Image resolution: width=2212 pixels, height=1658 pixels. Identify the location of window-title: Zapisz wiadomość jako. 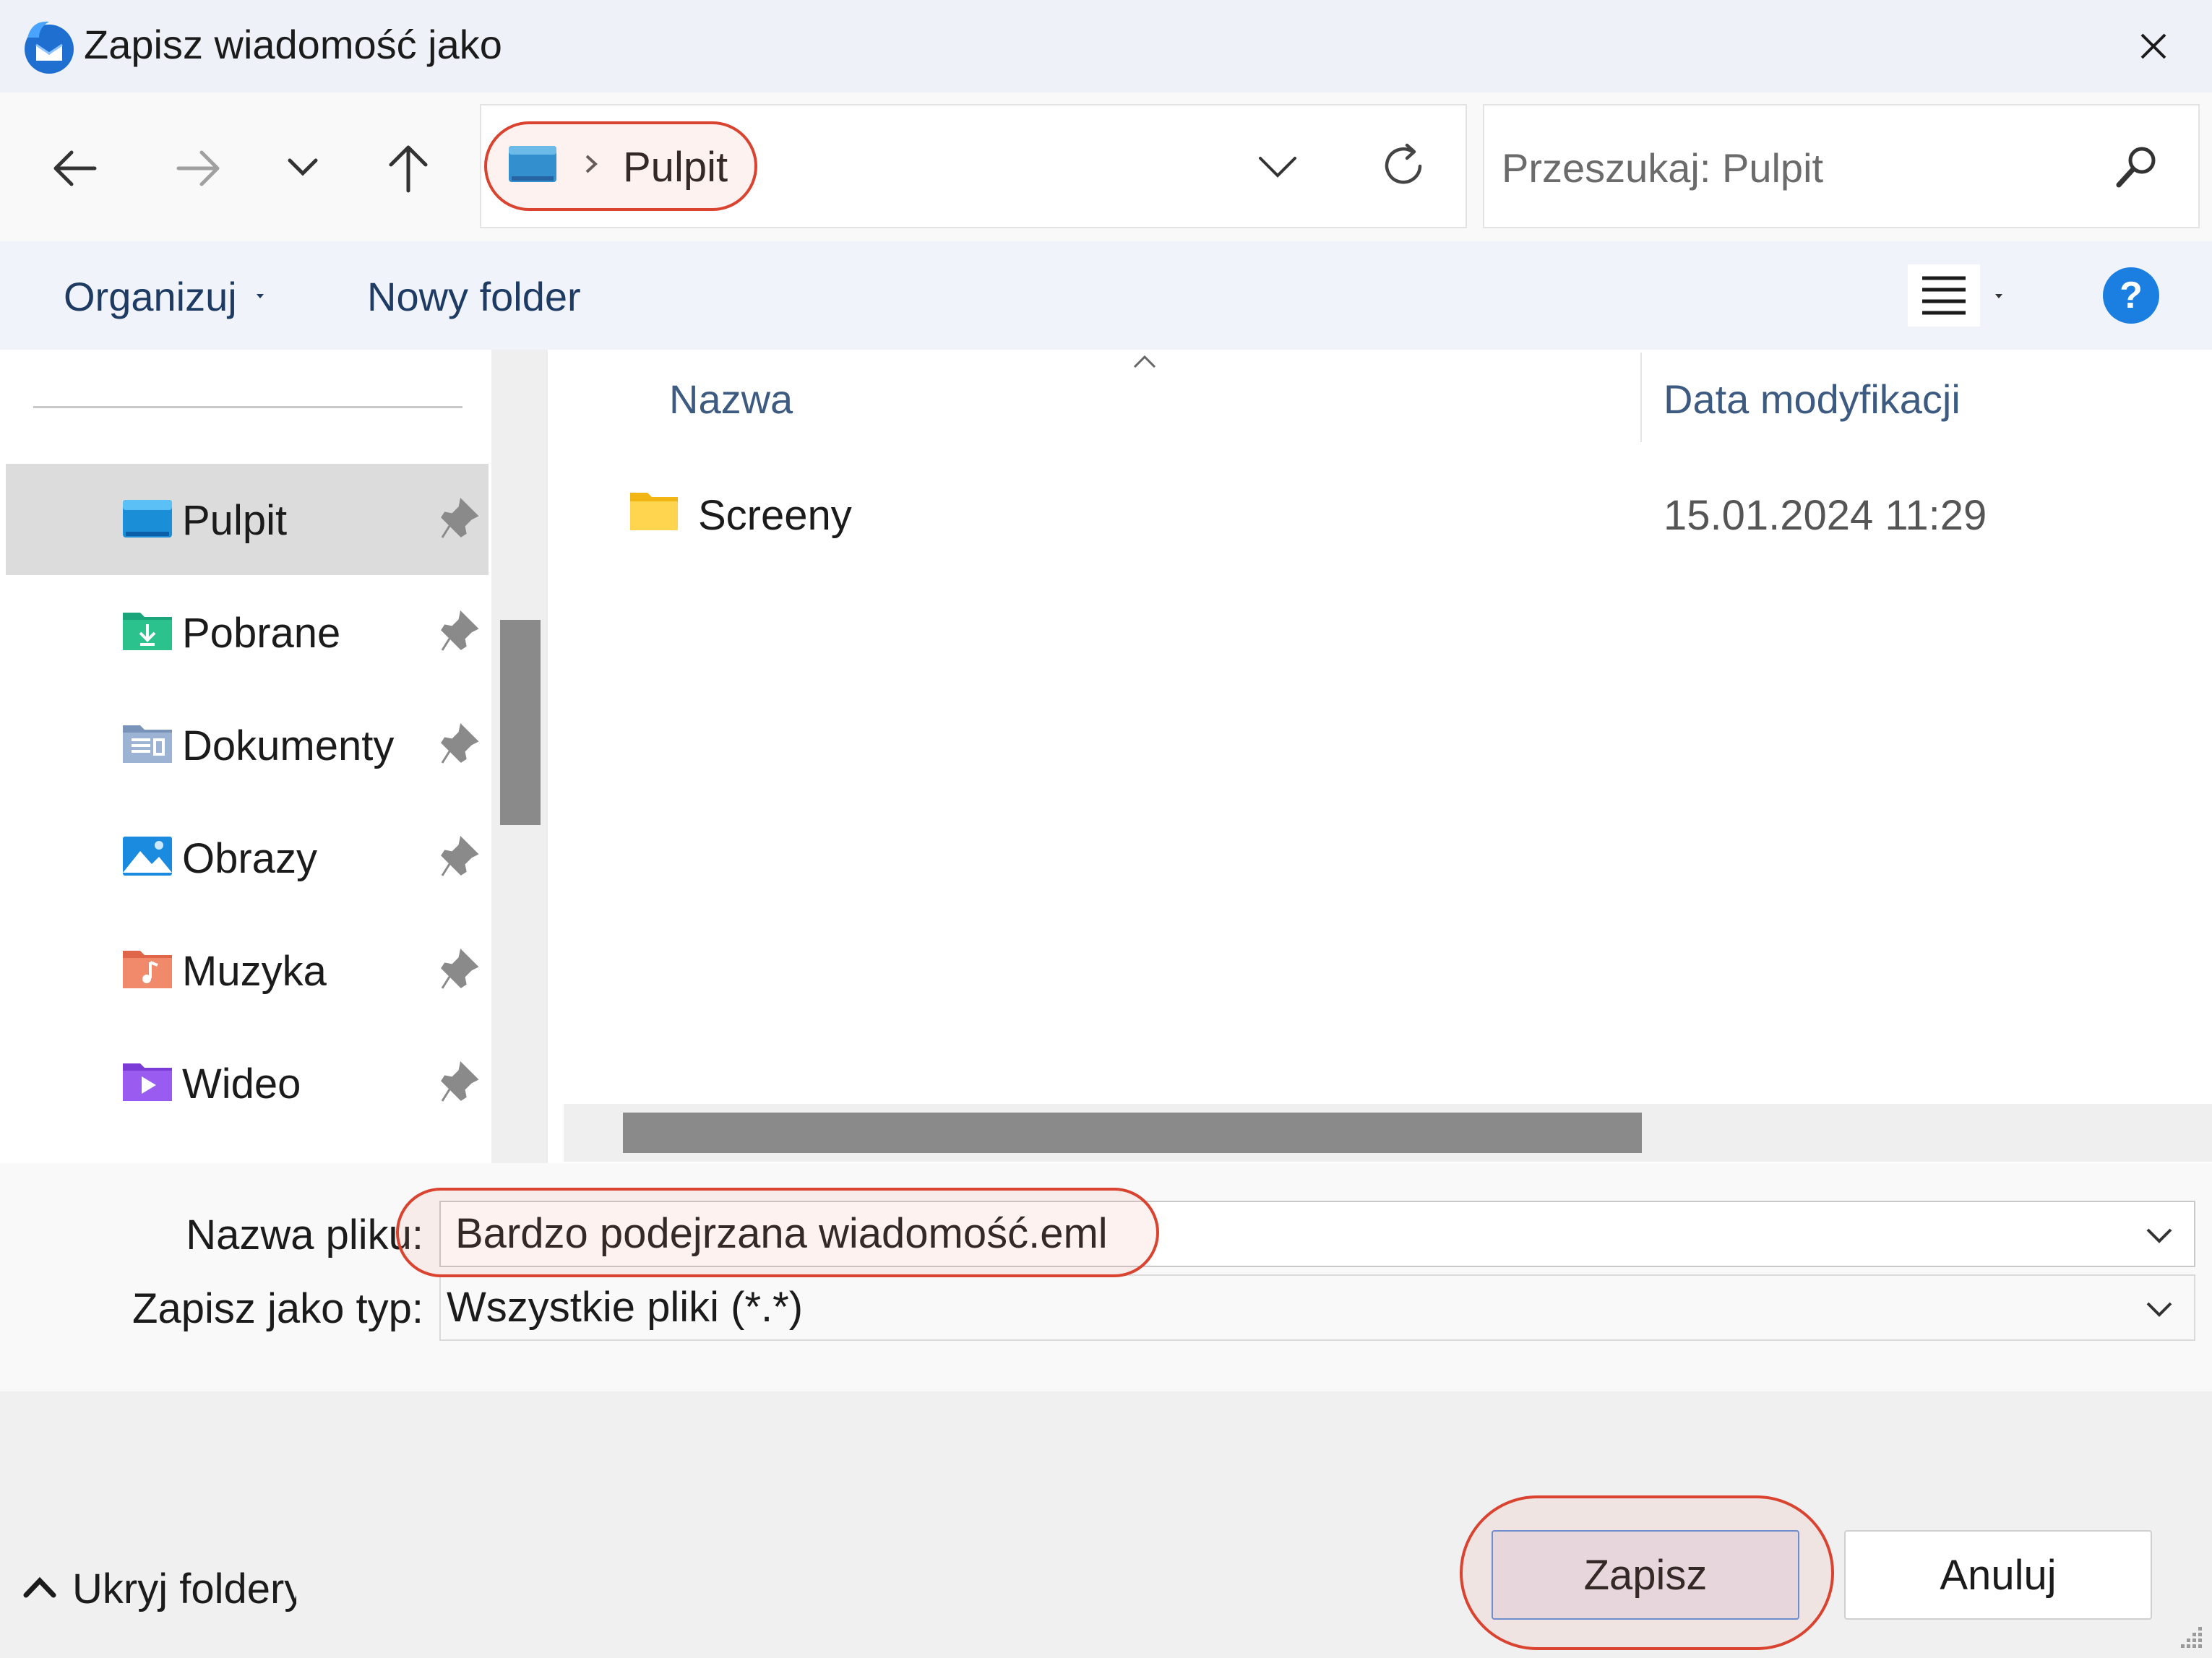
(293, 44).